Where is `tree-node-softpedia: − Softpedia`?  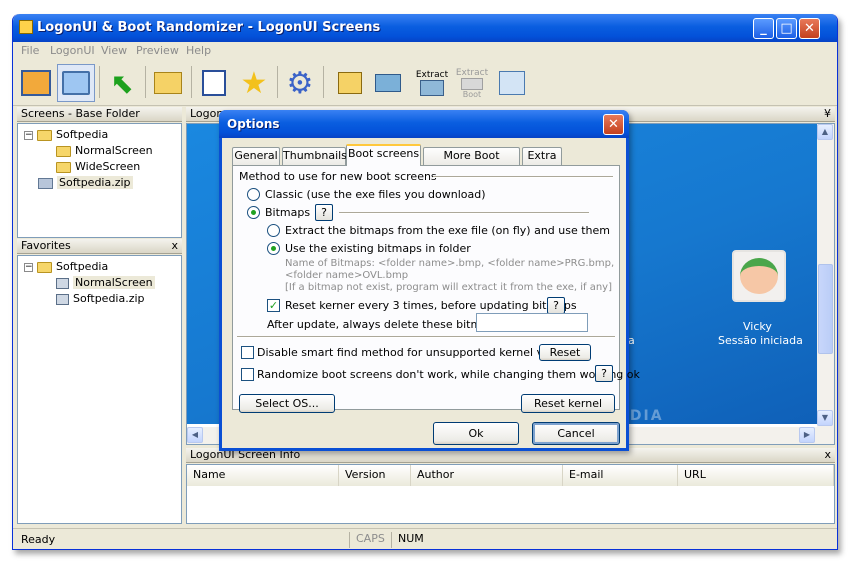
tree-node-softpedia: − Softpedia is located at coordinates (66, 134).